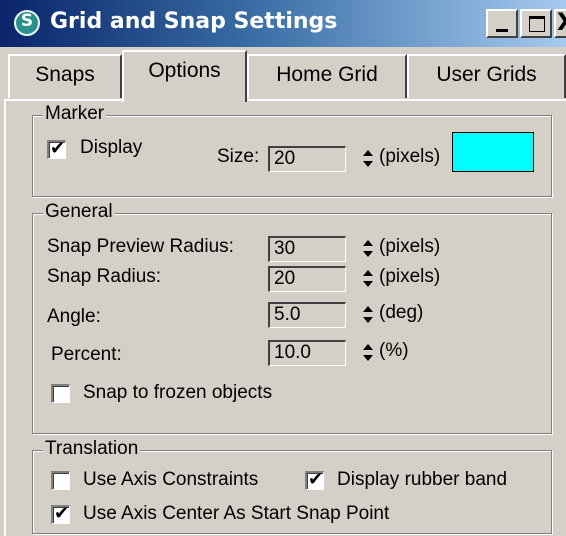  I want to click on tab-user-grids: User Grids, so click(486, 76).